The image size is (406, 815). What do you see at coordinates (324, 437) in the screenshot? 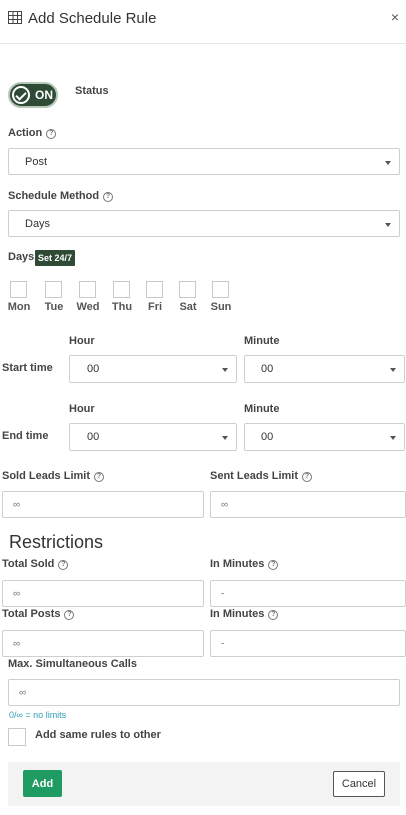
I see `end-minute-select: 00` at bounding box center [324, 437].